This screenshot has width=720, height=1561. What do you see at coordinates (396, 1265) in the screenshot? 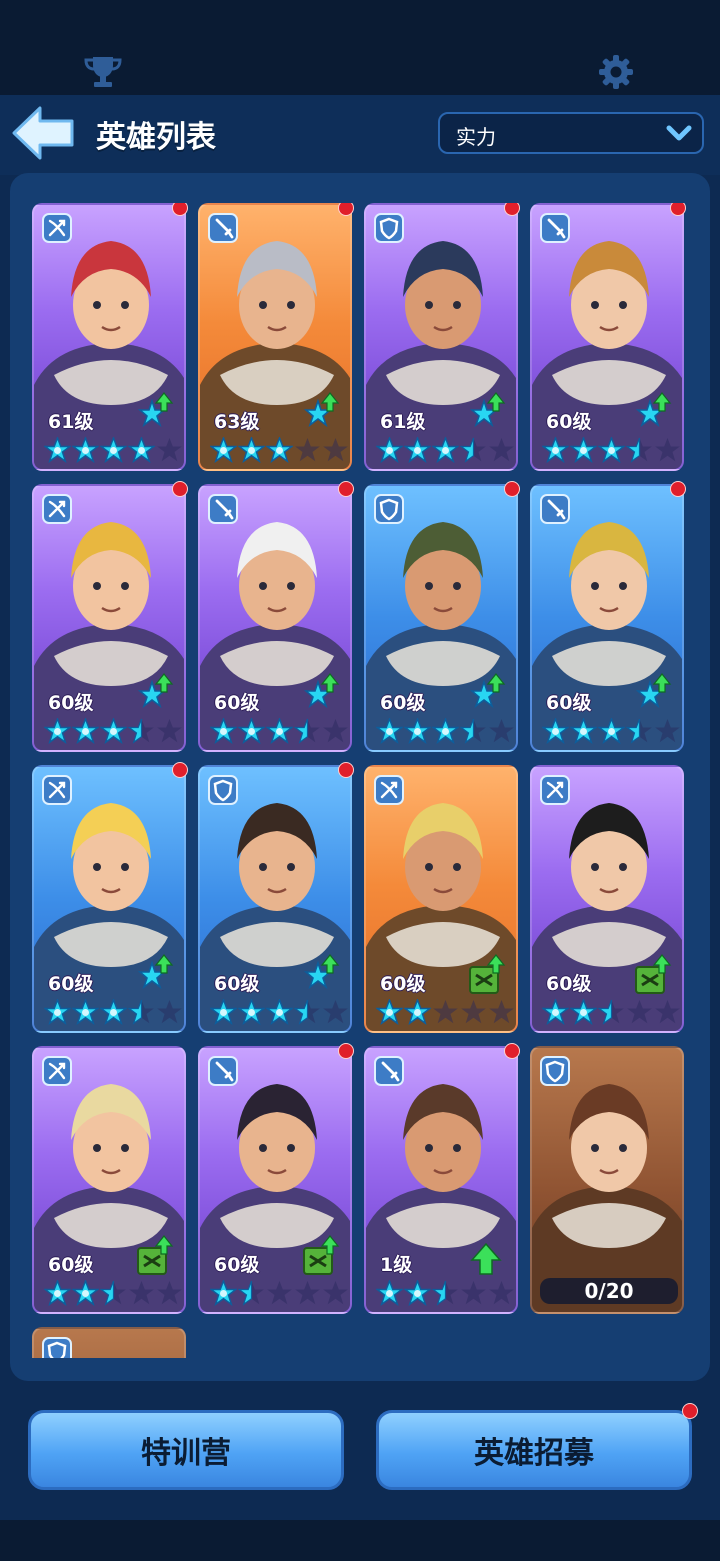
I see `hero-level: 1级` at bounding box center [396, 1265].